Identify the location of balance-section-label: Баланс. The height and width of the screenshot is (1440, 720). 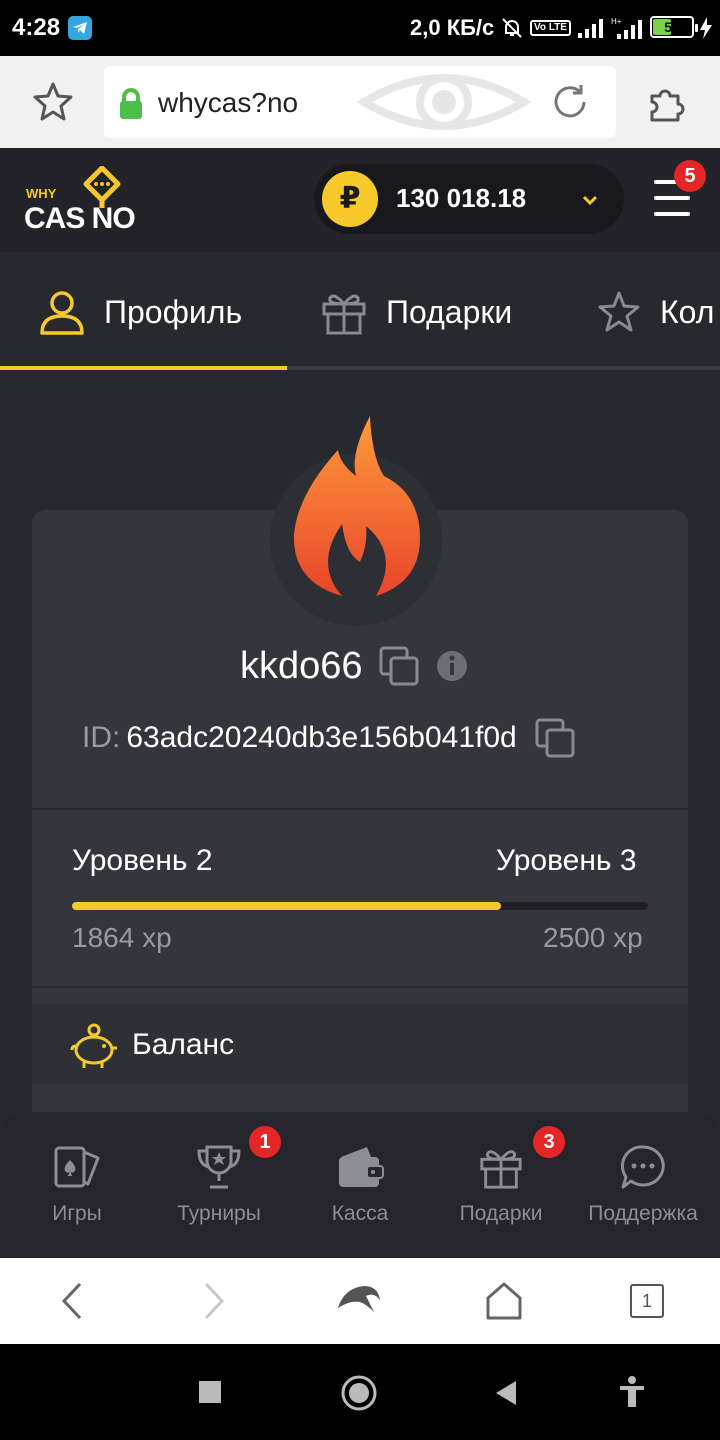
(183, 1044).